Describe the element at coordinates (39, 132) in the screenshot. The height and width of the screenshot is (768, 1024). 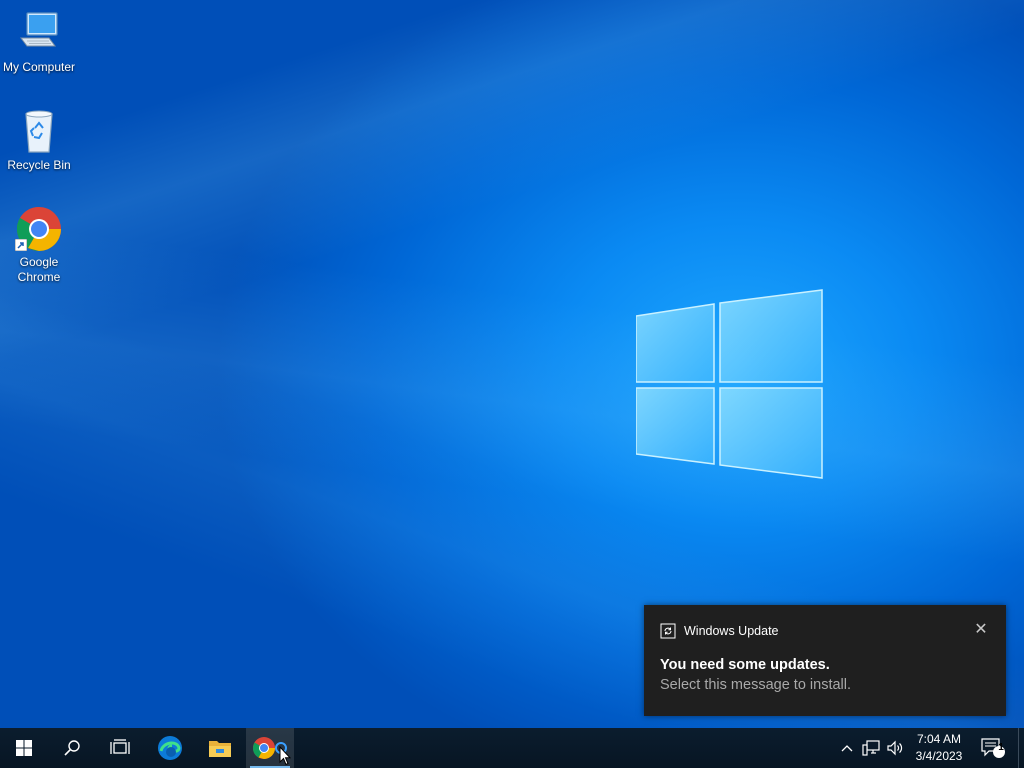
I see `recycle-bin-icon` at that location.